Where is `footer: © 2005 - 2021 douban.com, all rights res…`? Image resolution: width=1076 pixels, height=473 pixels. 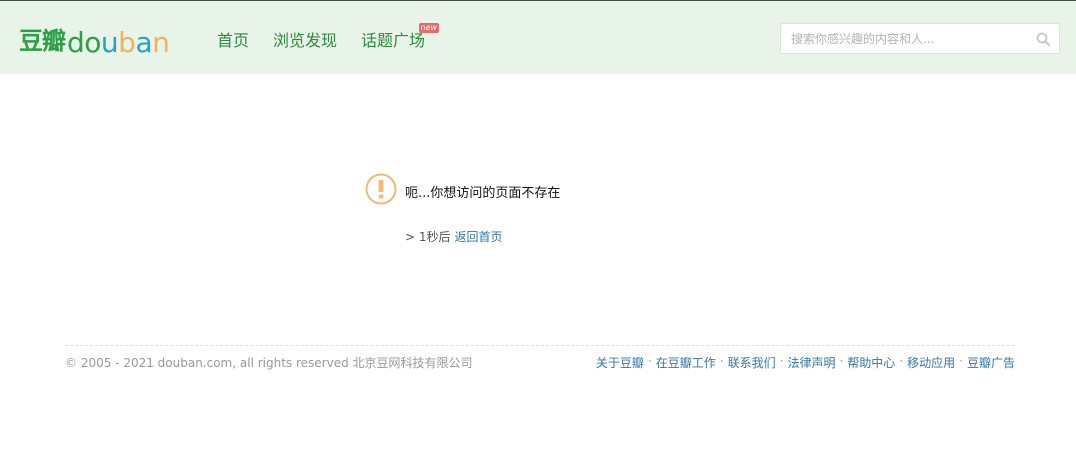
footer: © 2005 - 2021 douban.com, all rights res… is located at coordinates (540, 360).